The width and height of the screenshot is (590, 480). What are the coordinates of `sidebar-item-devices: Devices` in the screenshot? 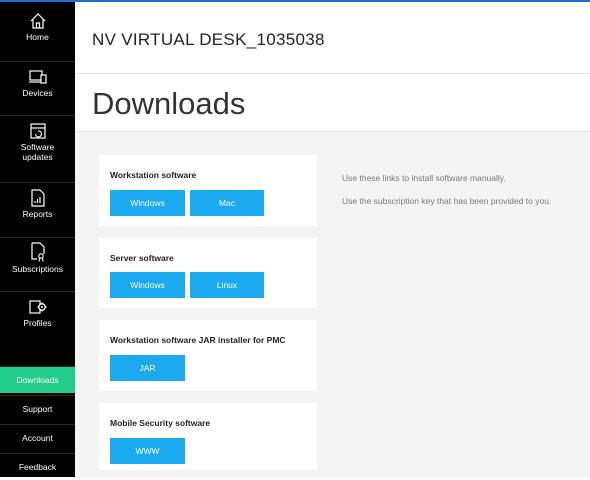 It's located at (37, 89).